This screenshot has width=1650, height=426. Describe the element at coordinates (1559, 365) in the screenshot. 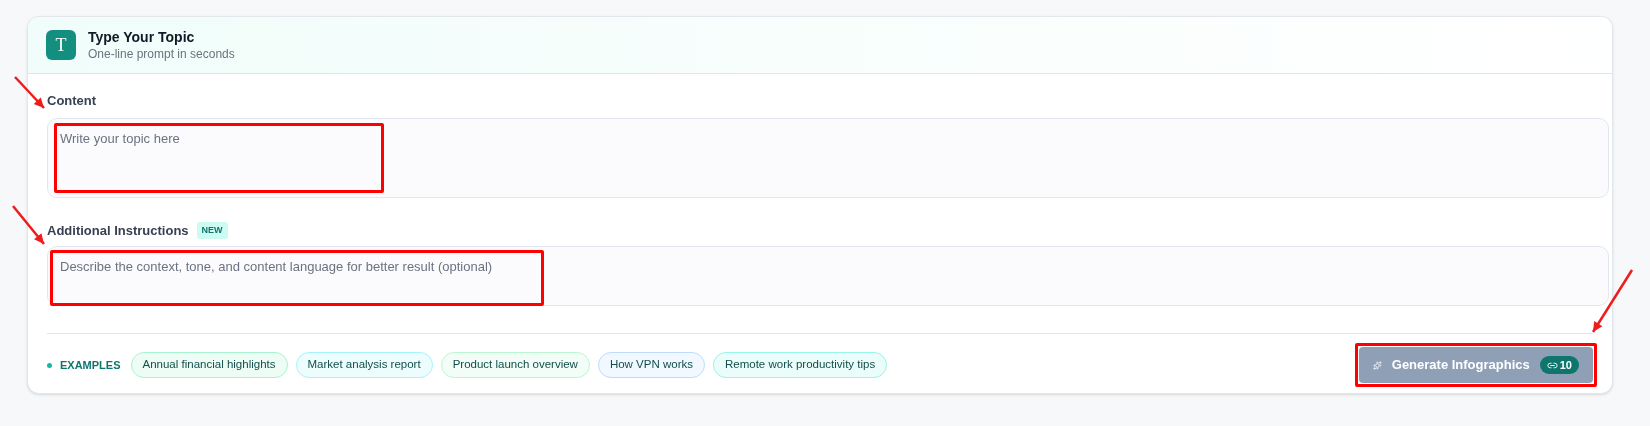

I see `credits-badge: 10` at that location.